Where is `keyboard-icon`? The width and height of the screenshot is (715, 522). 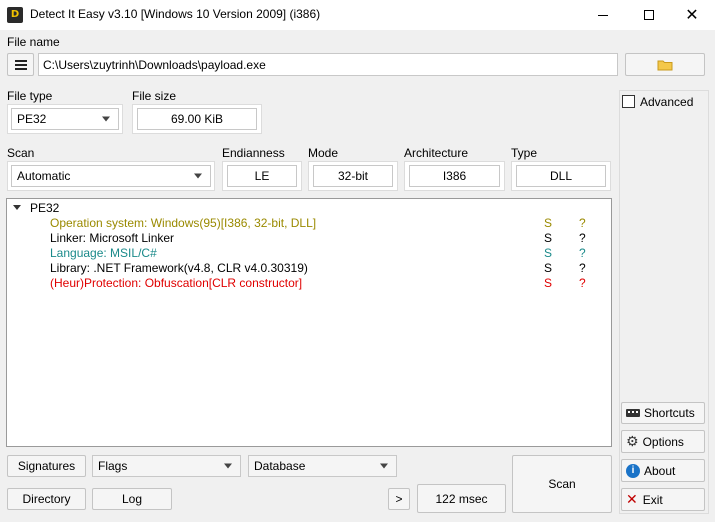 keyboard-icon is located at coordinates (633, 413).